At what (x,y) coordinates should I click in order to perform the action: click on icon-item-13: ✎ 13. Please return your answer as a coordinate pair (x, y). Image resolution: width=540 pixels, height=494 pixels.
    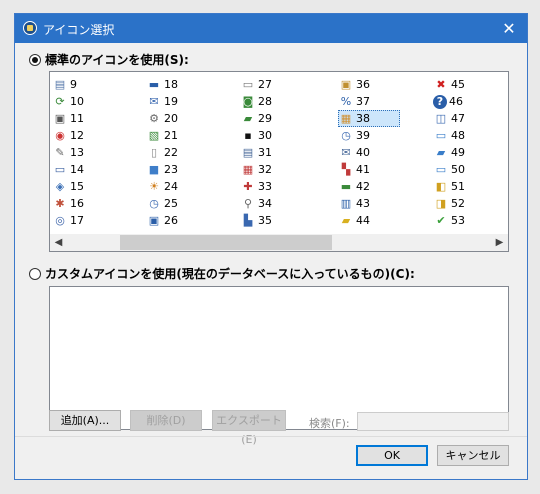
    Looking at the image, I should click on (80, 152).